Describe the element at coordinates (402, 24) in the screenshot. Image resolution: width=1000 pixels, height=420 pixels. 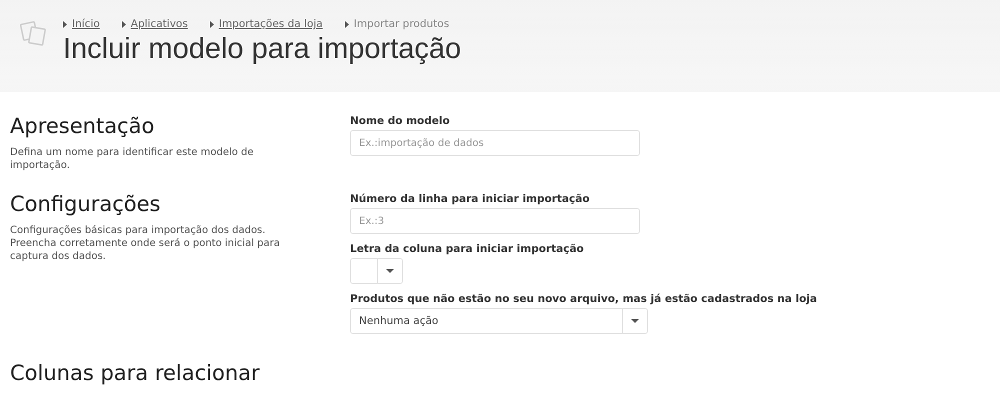
I see `breadcrumb-current: Importar produtos` at that location.